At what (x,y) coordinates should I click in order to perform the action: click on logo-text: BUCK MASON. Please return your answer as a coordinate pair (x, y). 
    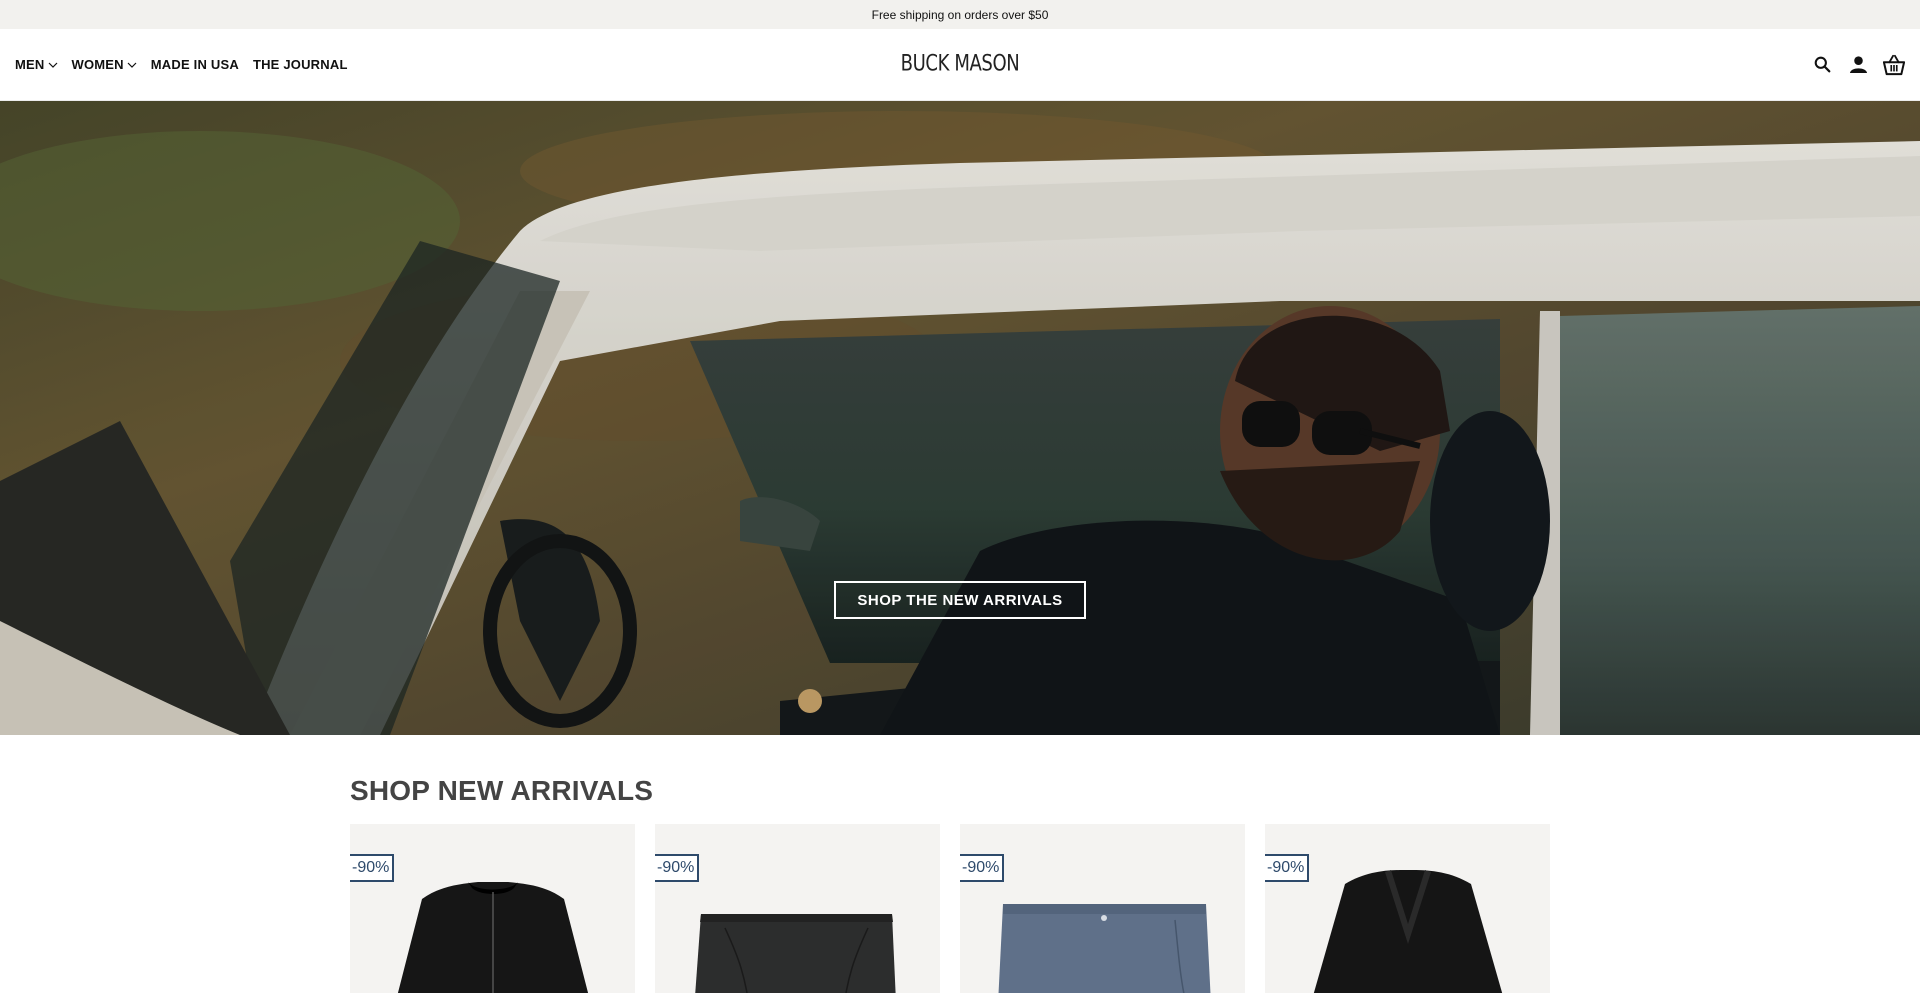
    Looking at the image, I should click on (960, 63).